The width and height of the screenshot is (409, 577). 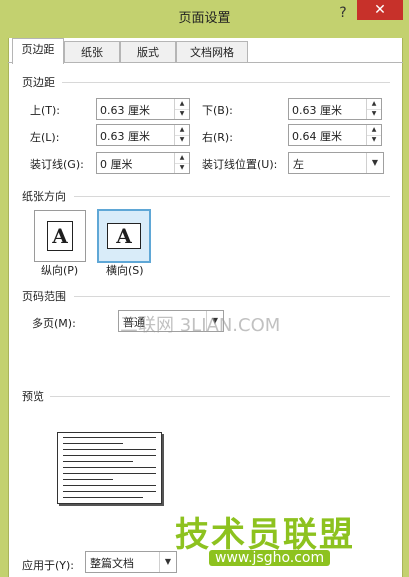 I want to click on gutter-position-value: 左, so click(x=298, y=164).